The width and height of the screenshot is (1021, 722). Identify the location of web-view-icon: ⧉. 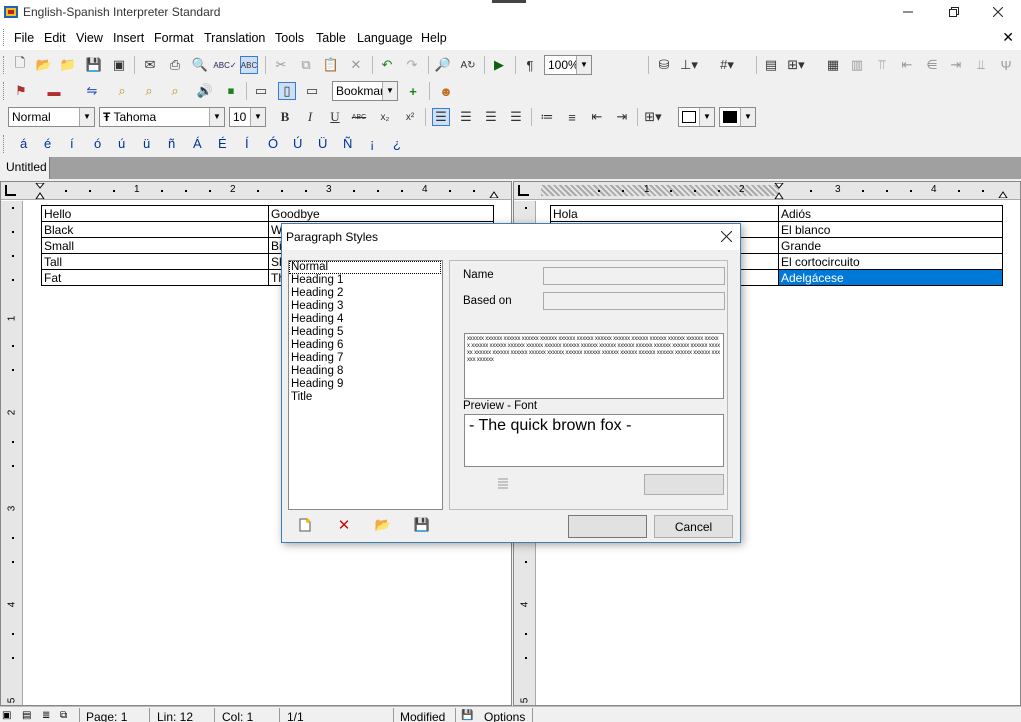
(63, 715).